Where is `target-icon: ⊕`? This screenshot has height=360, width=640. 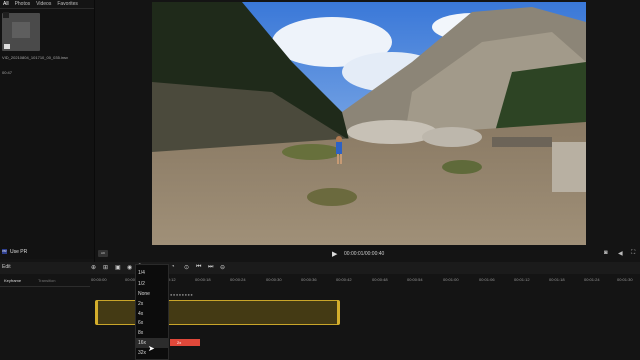
target-icon: ⊕ is located at coordinates (93, 267).